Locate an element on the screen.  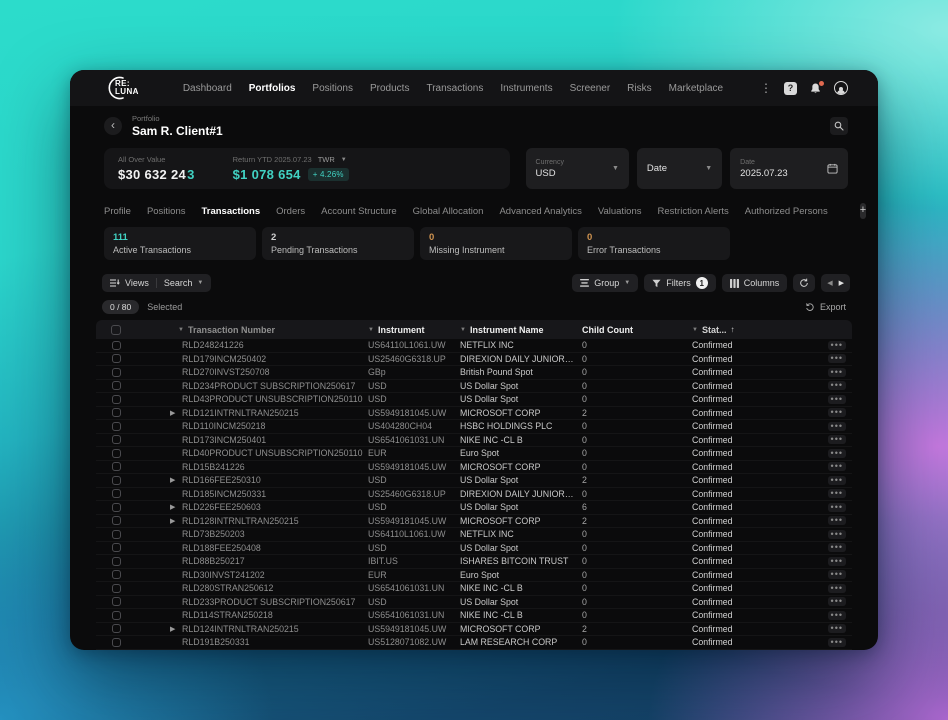
nav-item-portfolios: Portfolios is located at coordinates (272, 88).